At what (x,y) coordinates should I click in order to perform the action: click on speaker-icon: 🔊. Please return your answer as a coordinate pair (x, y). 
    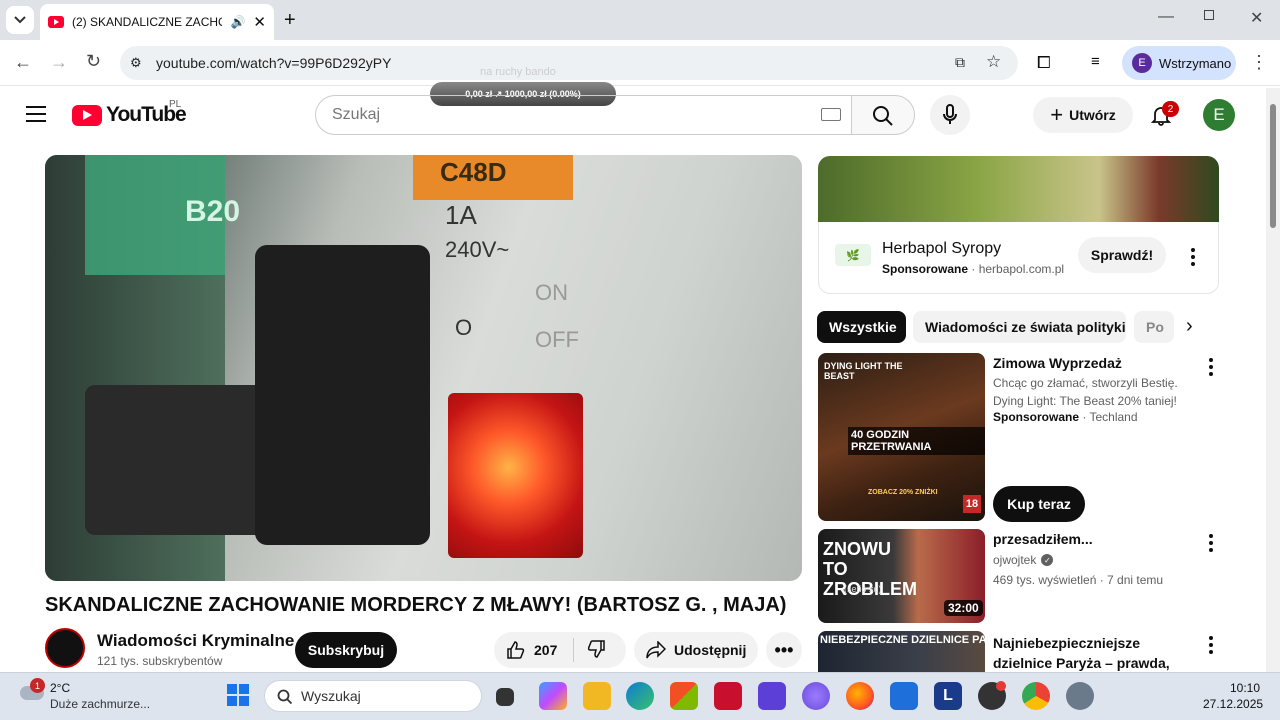
    Looking at the image, I should click on (237, 22).